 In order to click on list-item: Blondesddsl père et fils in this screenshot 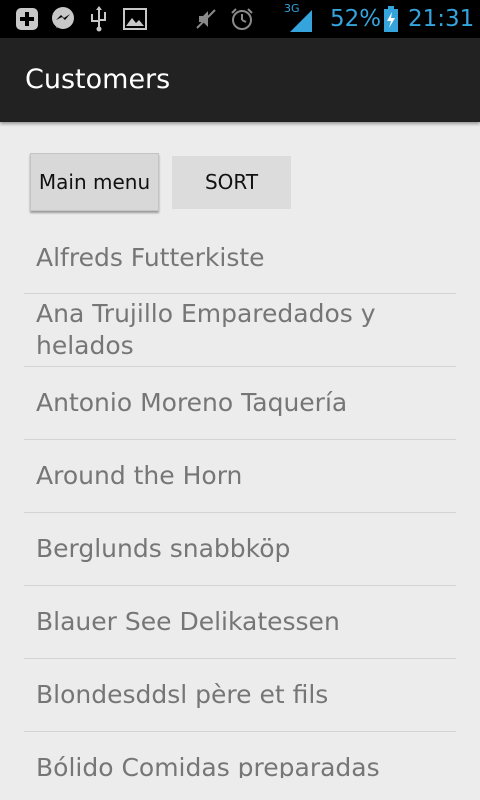, I will do `click(240, 695)`.